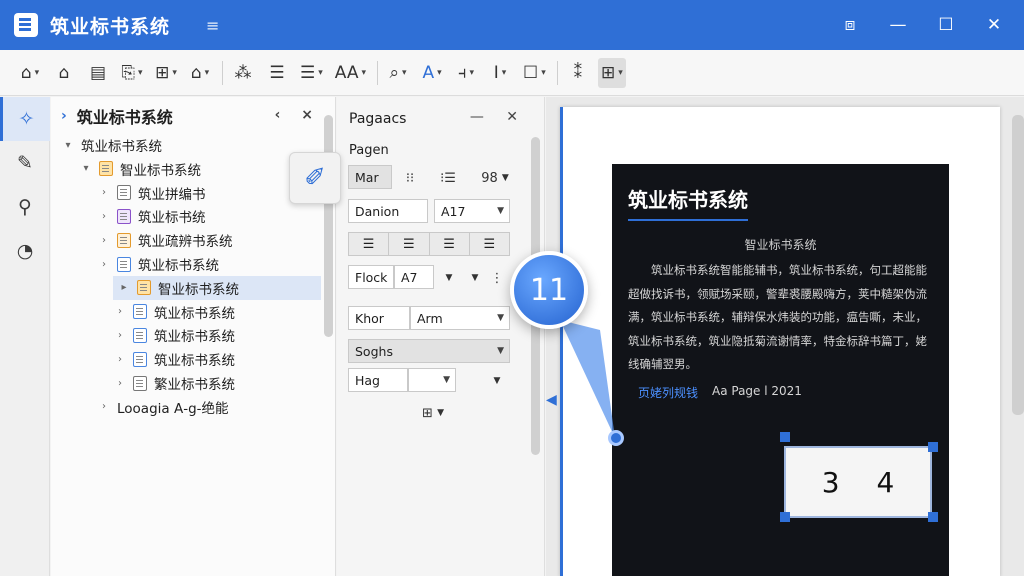  I want to click on resize-handle-top-left, so click(785, 437).